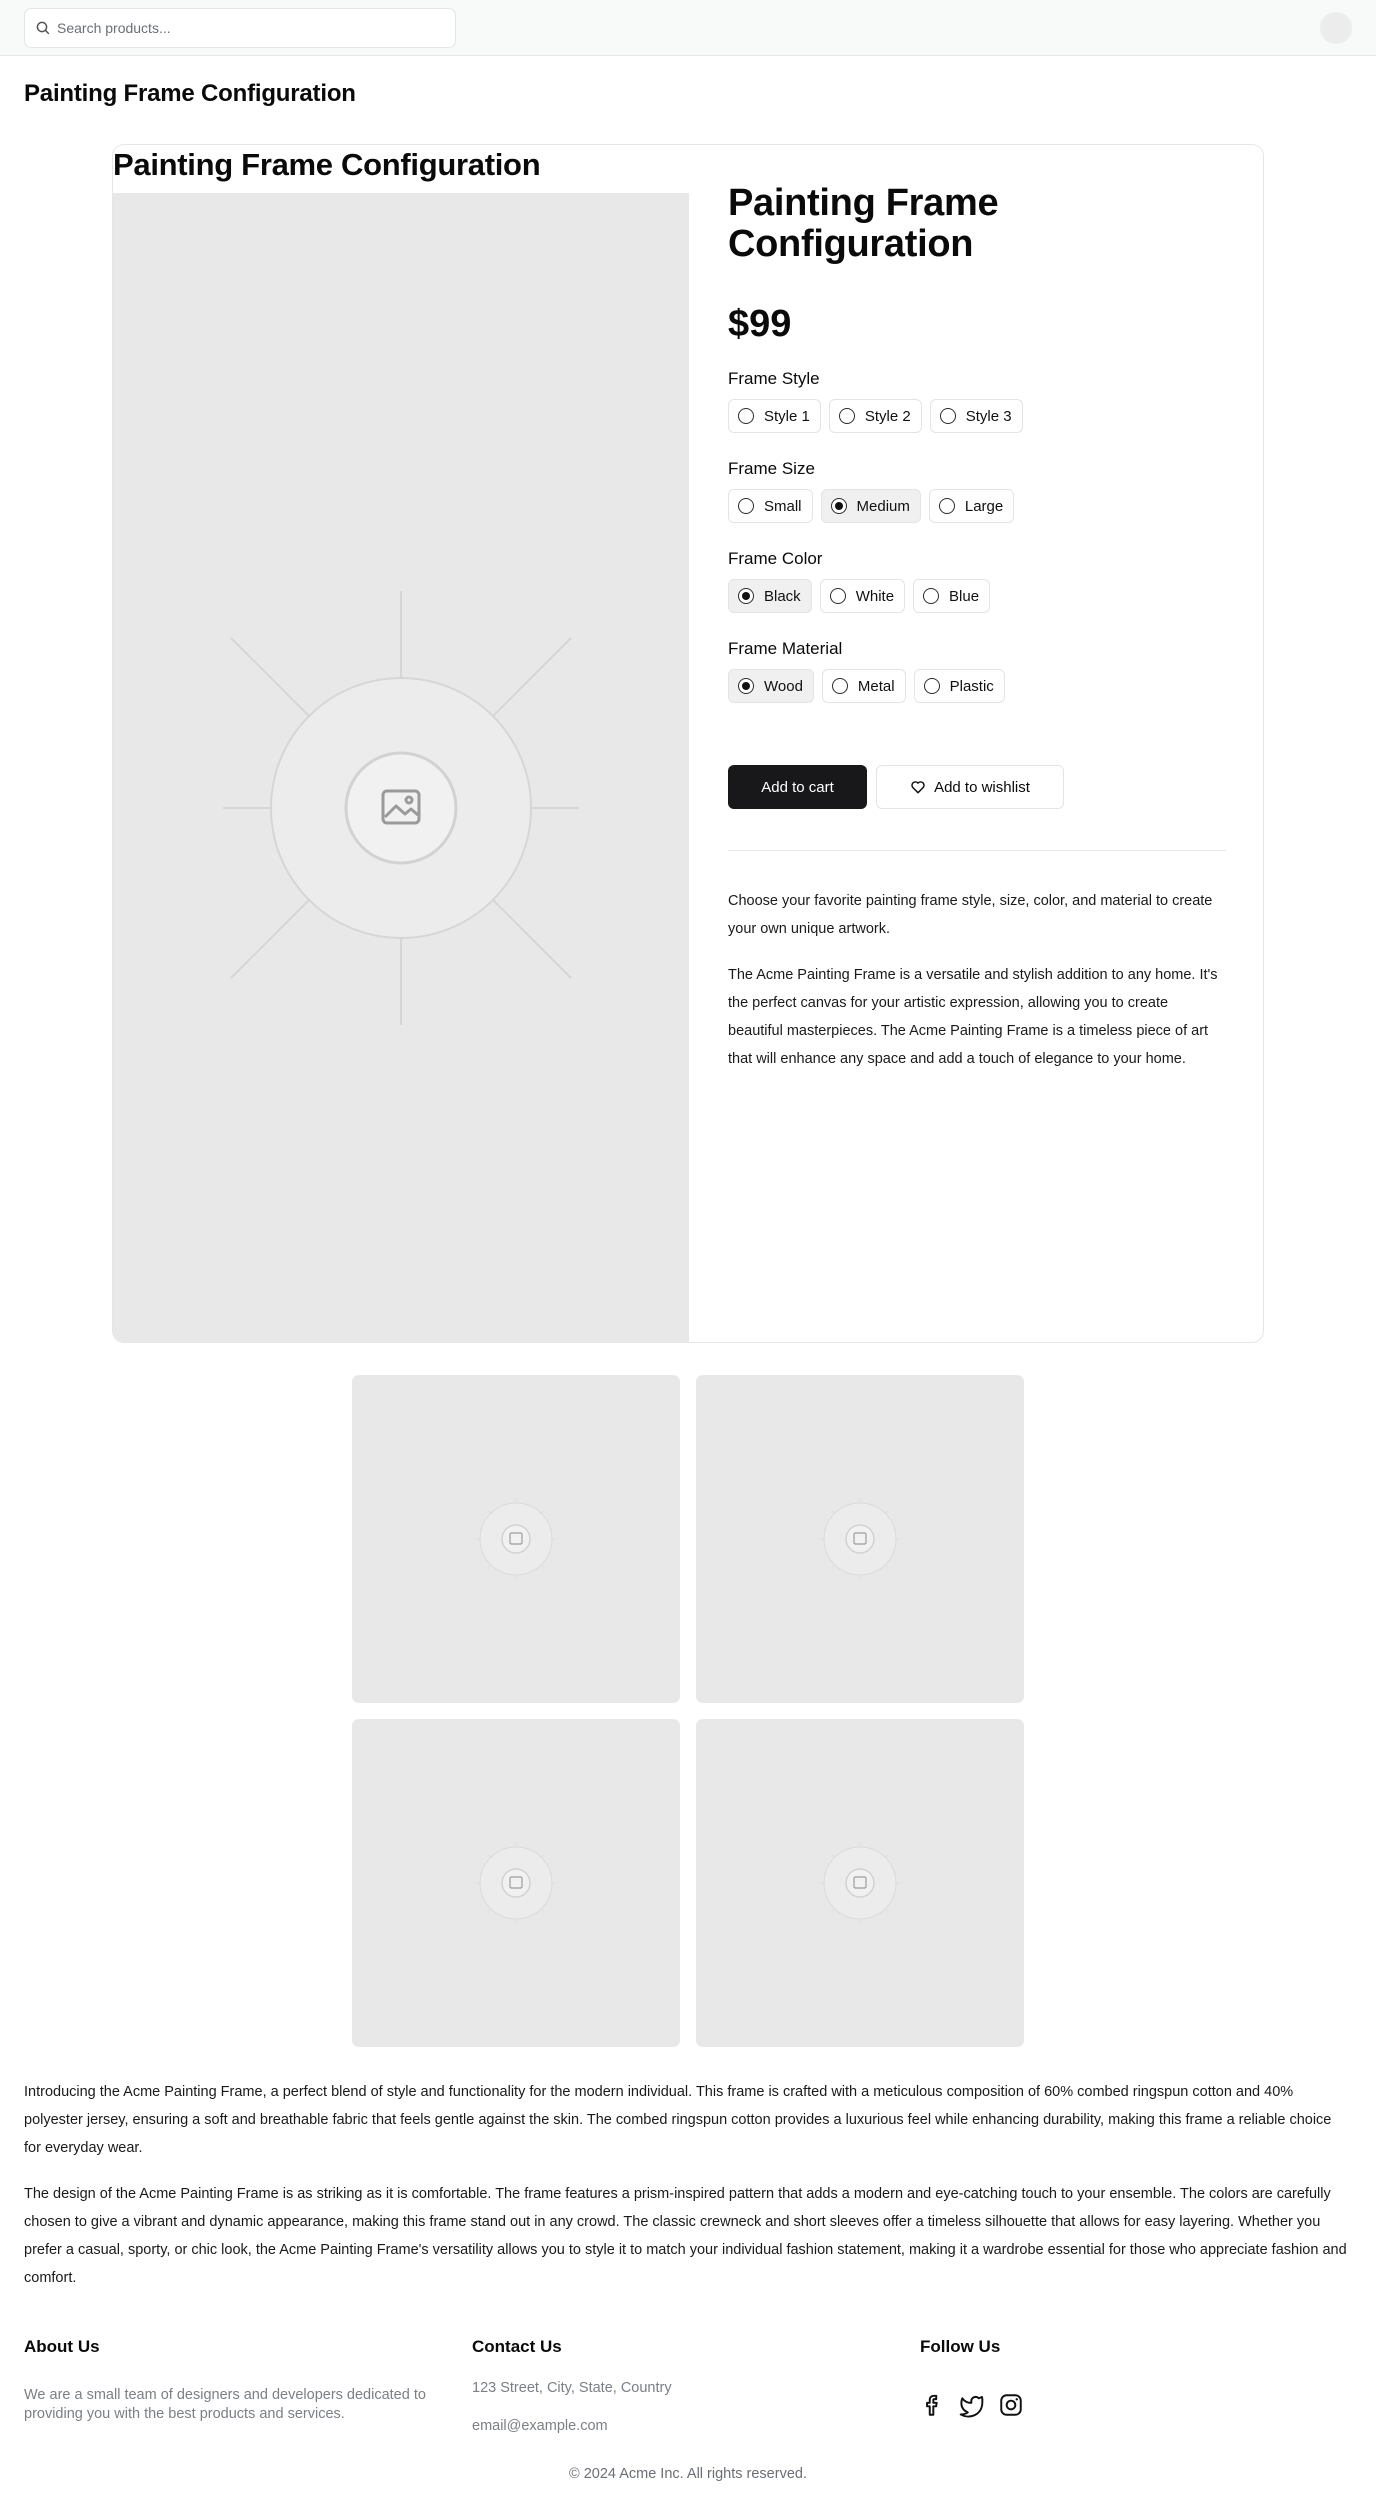  I want to click on option-text: Plastic, so click(971, 686).